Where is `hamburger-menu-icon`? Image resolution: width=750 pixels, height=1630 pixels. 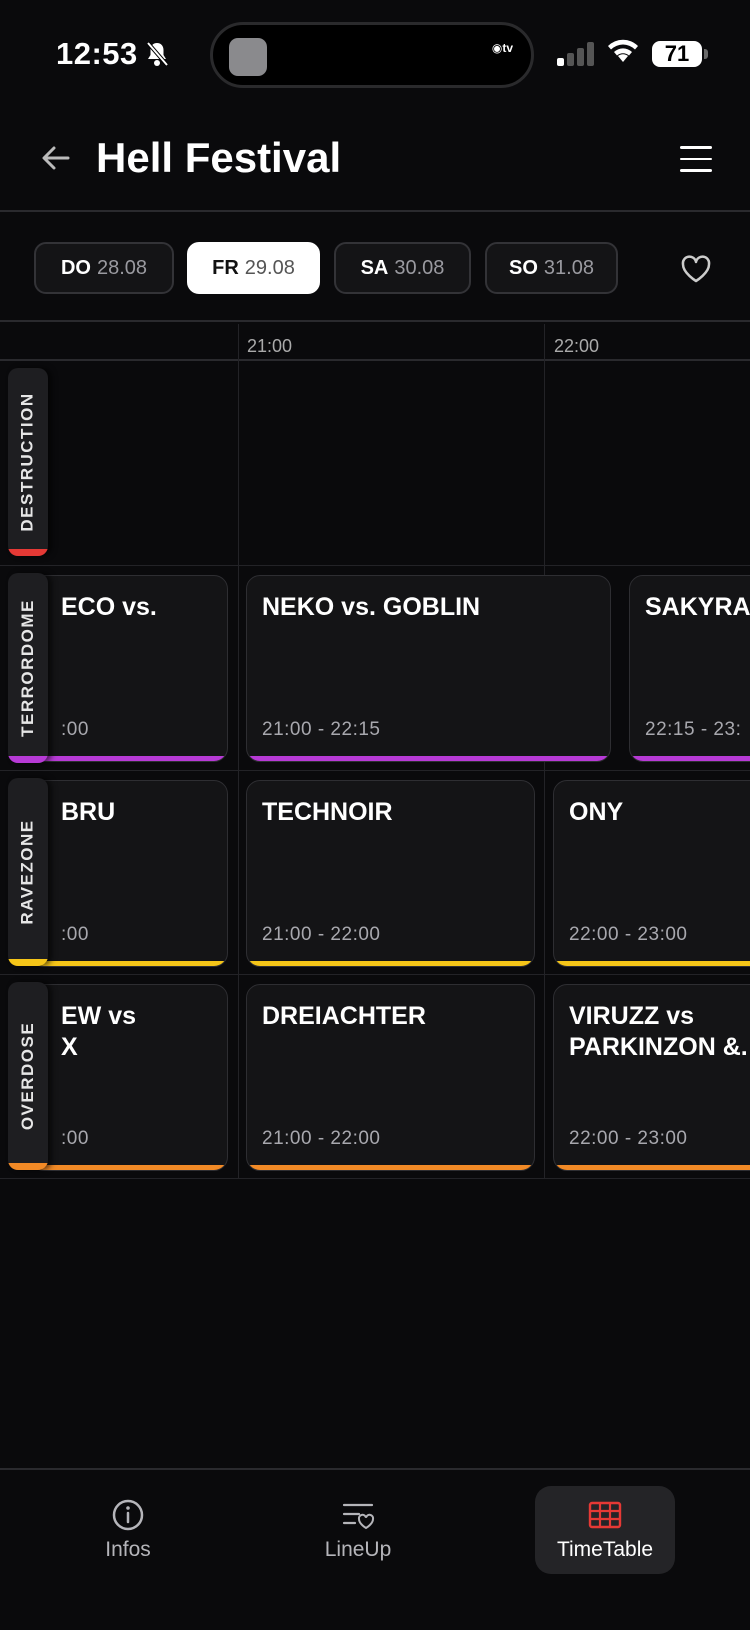 hamburger-menu-icon is located at coordinates (696, 159).